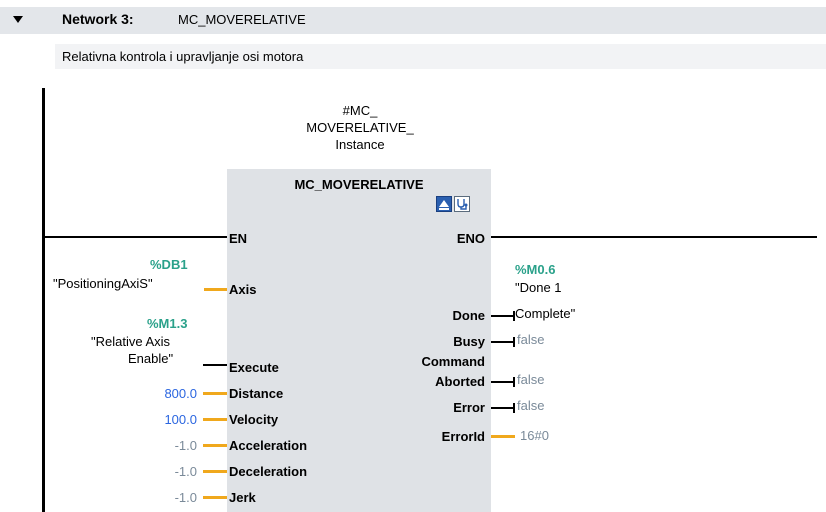 This screenshot has height=512, width=826. I want to click on deceleration-wire, so click(215, 471).